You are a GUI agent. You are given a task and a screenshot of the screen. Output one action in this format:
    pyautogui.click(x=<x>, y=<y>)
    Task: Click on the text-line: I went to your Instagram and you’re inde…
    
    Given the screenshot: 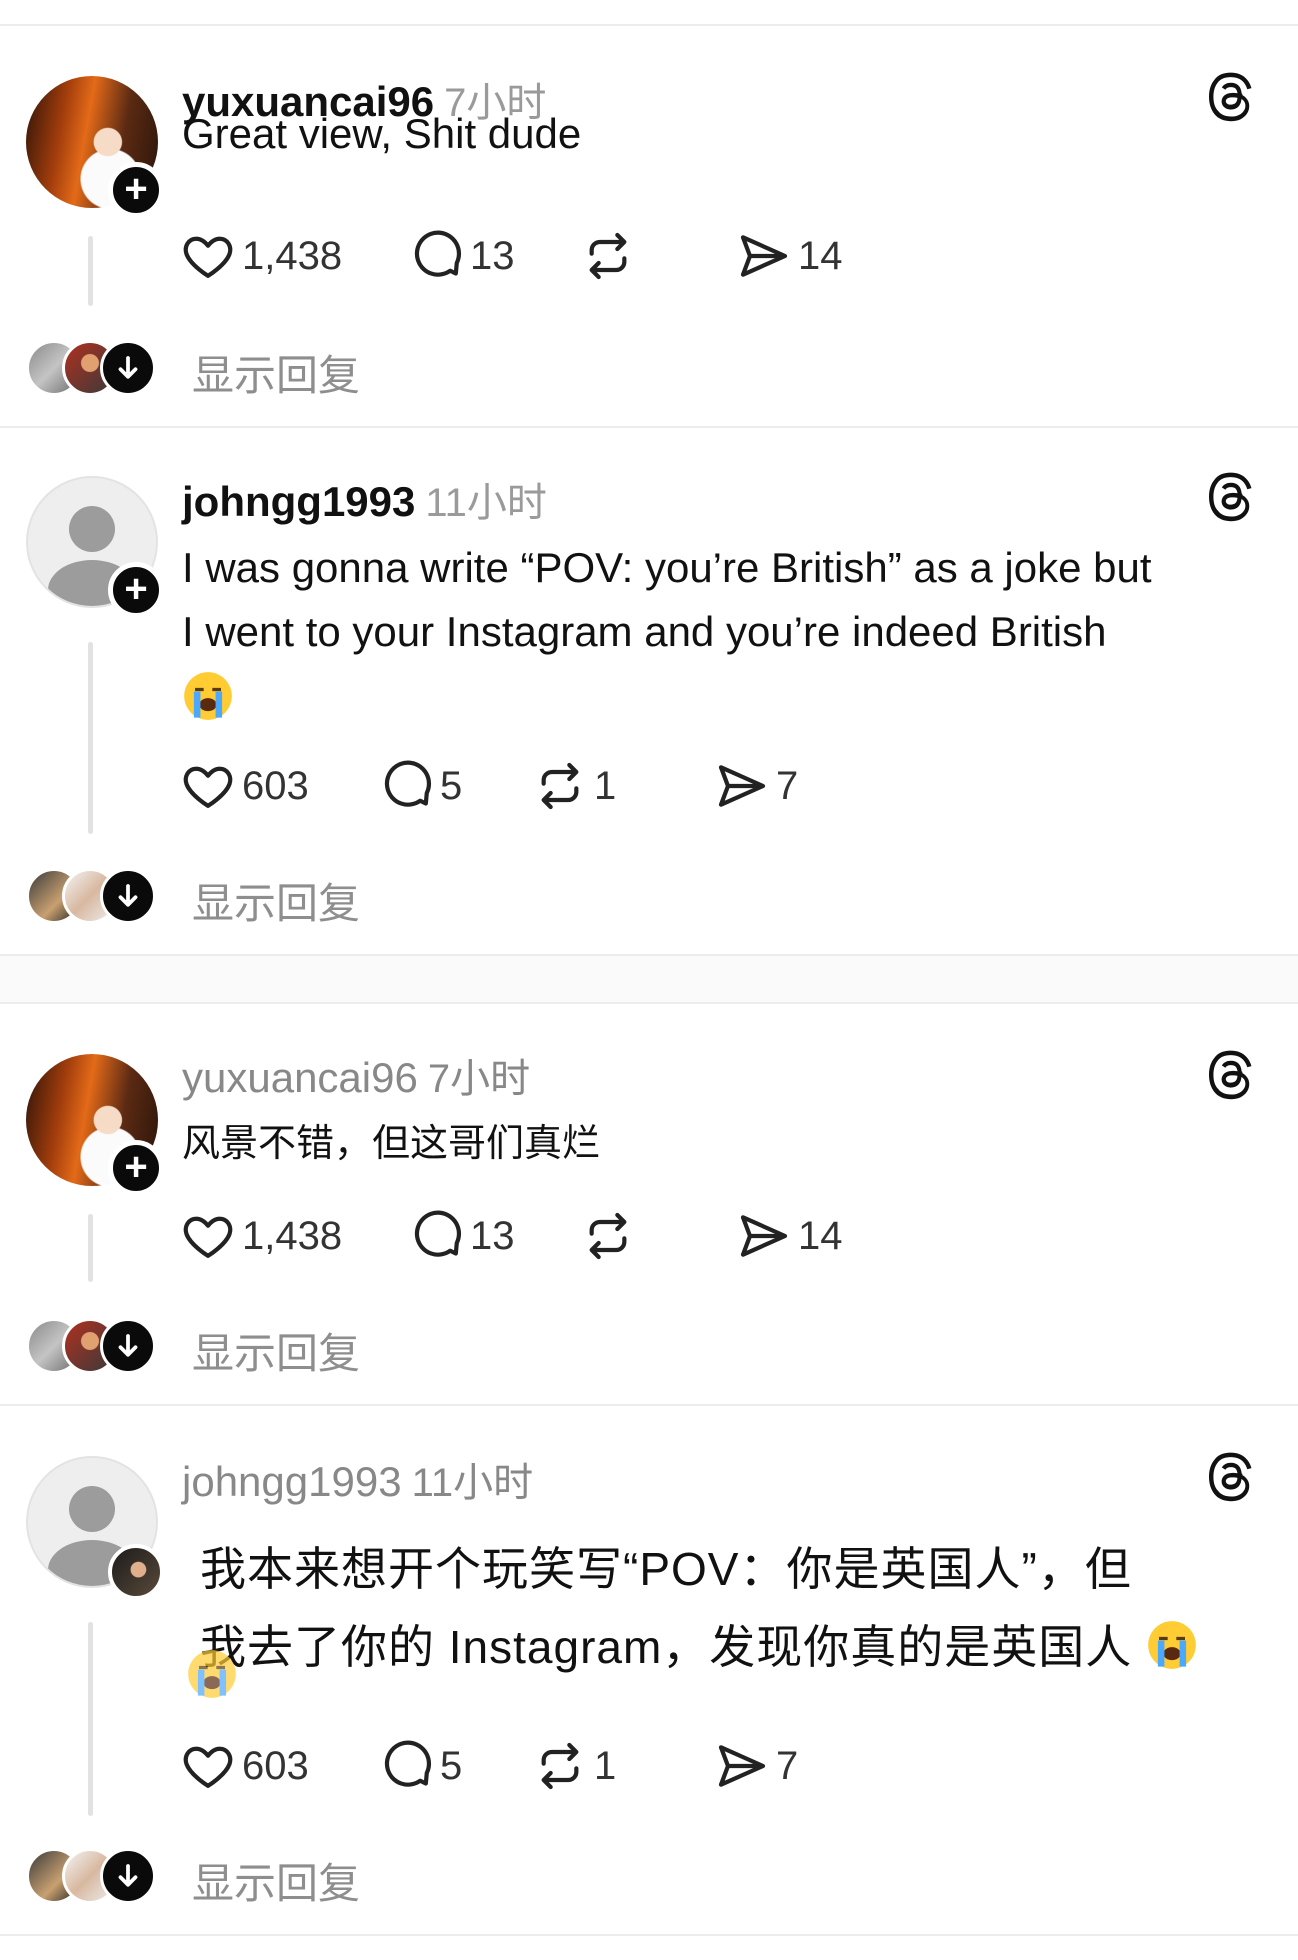 What is the action you would take?
    pyautogui.click(x=644, y=631)
    